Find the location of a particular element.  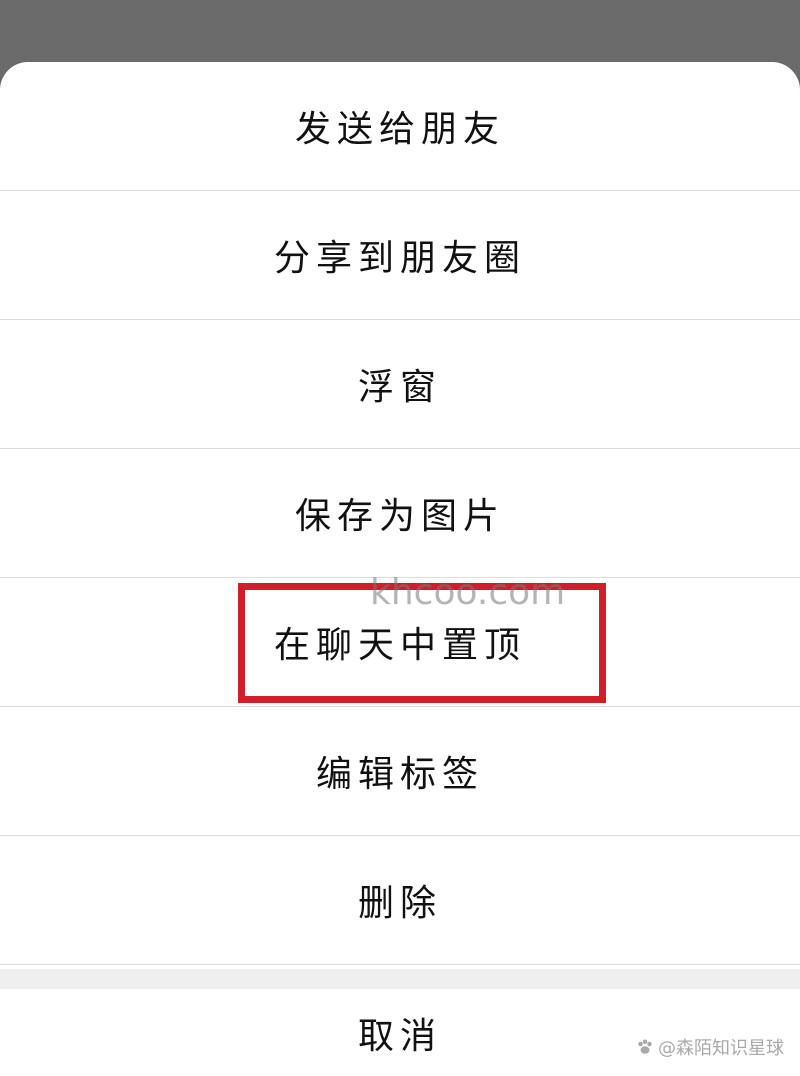

menu-item-send-to-friend: 发送给朋友 is located at coordinates (400, 126).